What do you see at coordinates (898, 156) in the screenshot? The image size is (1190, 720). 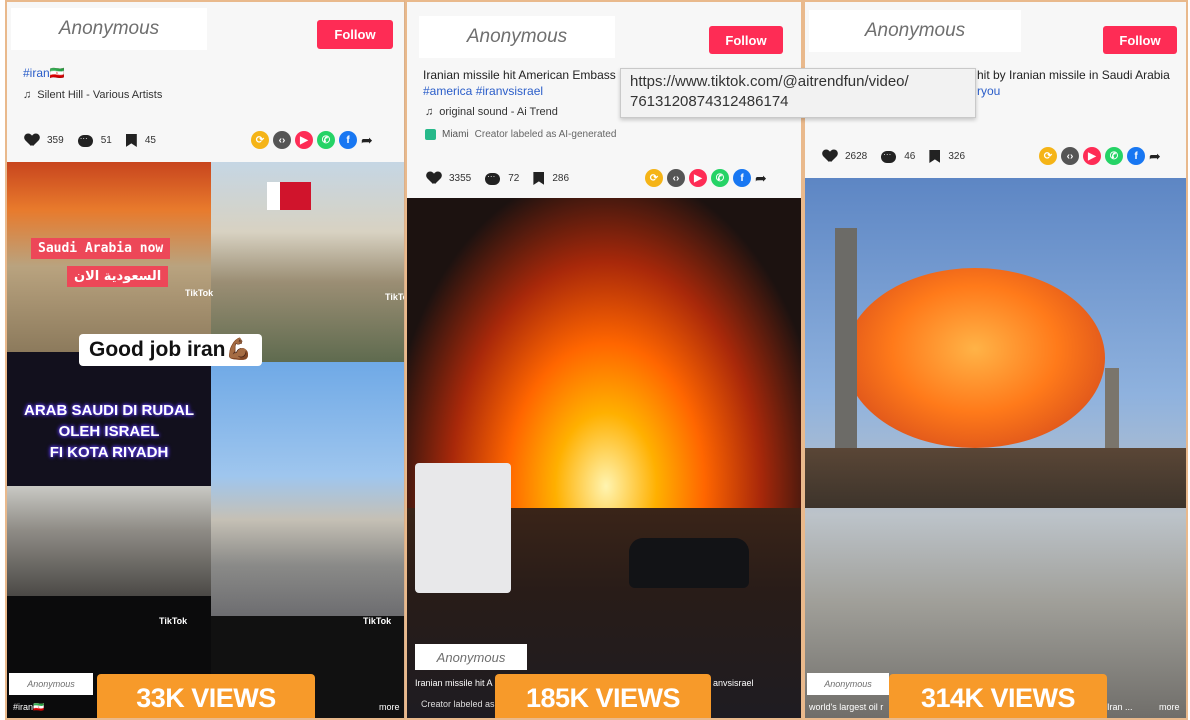 I see `comment-button: 46` at bounding box center [898, 156].